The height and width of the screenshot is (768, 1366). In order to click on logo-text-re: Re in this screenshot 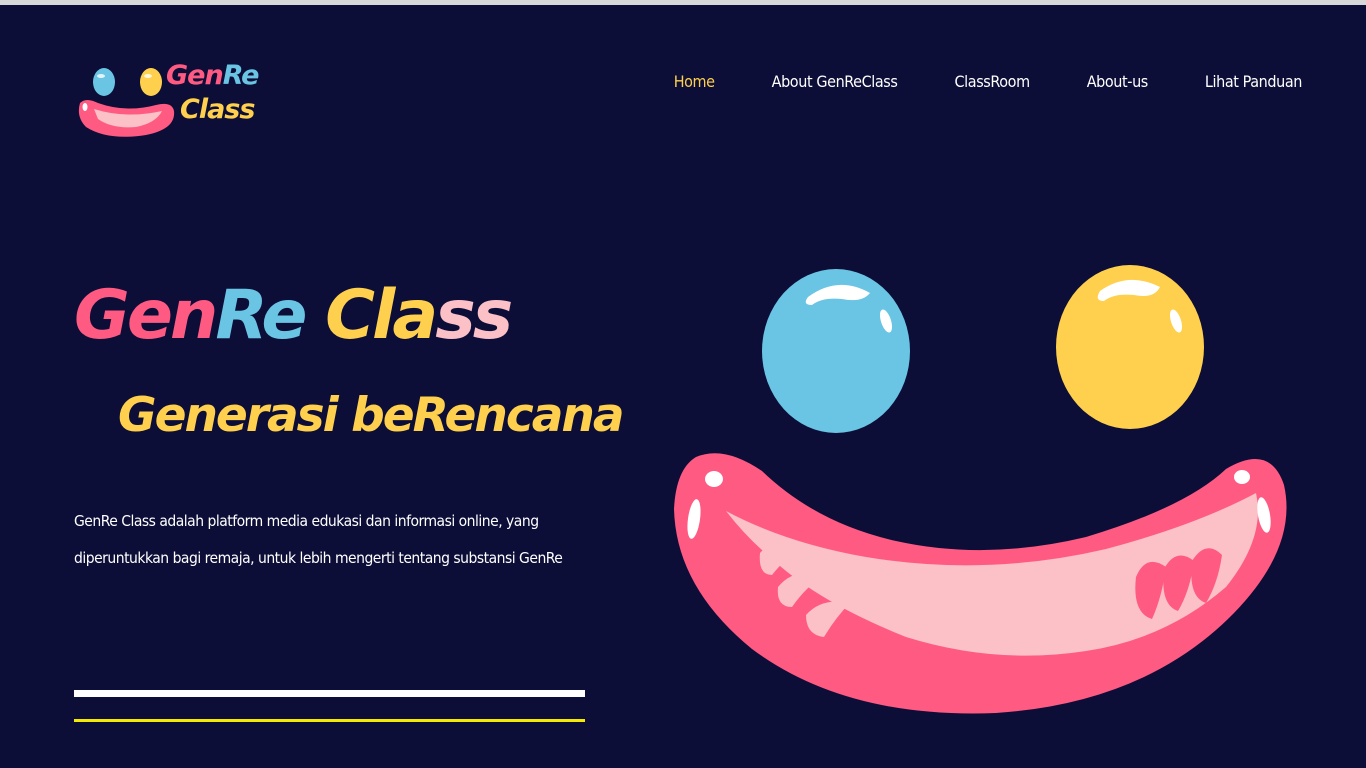, I will do `click(241, 75)`.